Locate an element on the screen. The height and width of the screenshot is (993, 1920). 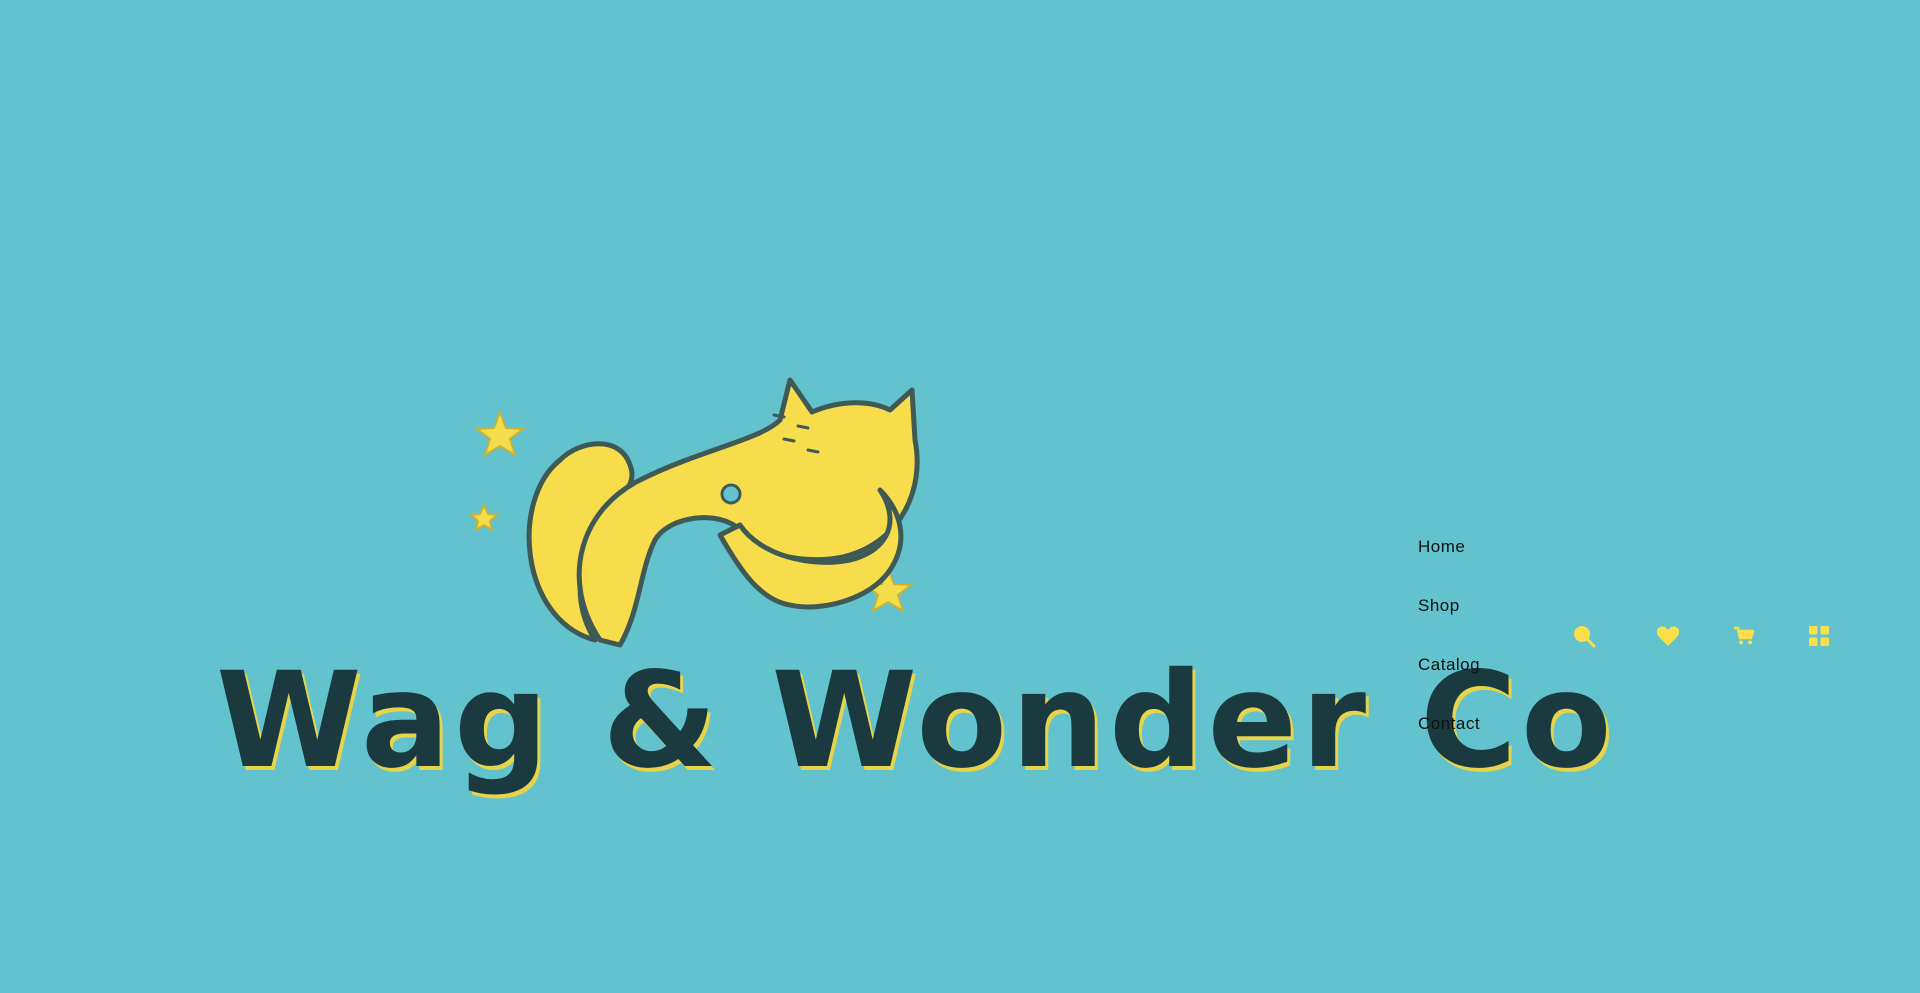
heart-icon is located at coordinates (1668, 636).